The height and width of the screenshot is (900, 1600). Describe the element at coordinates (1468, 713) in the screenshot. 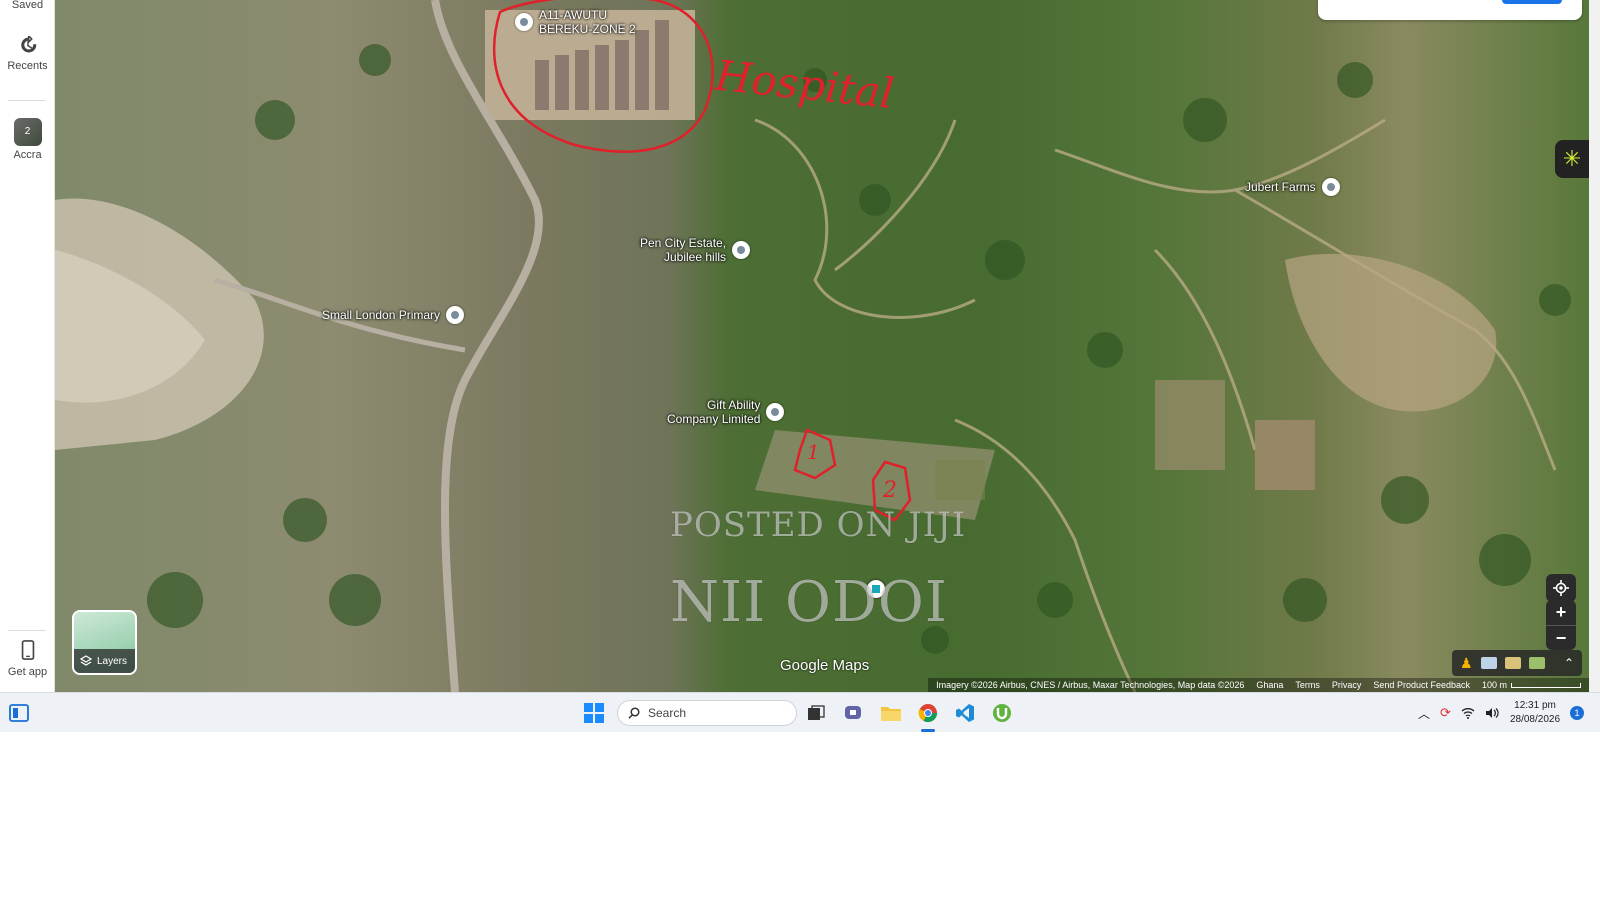

I see `wifi-icon` at that location.